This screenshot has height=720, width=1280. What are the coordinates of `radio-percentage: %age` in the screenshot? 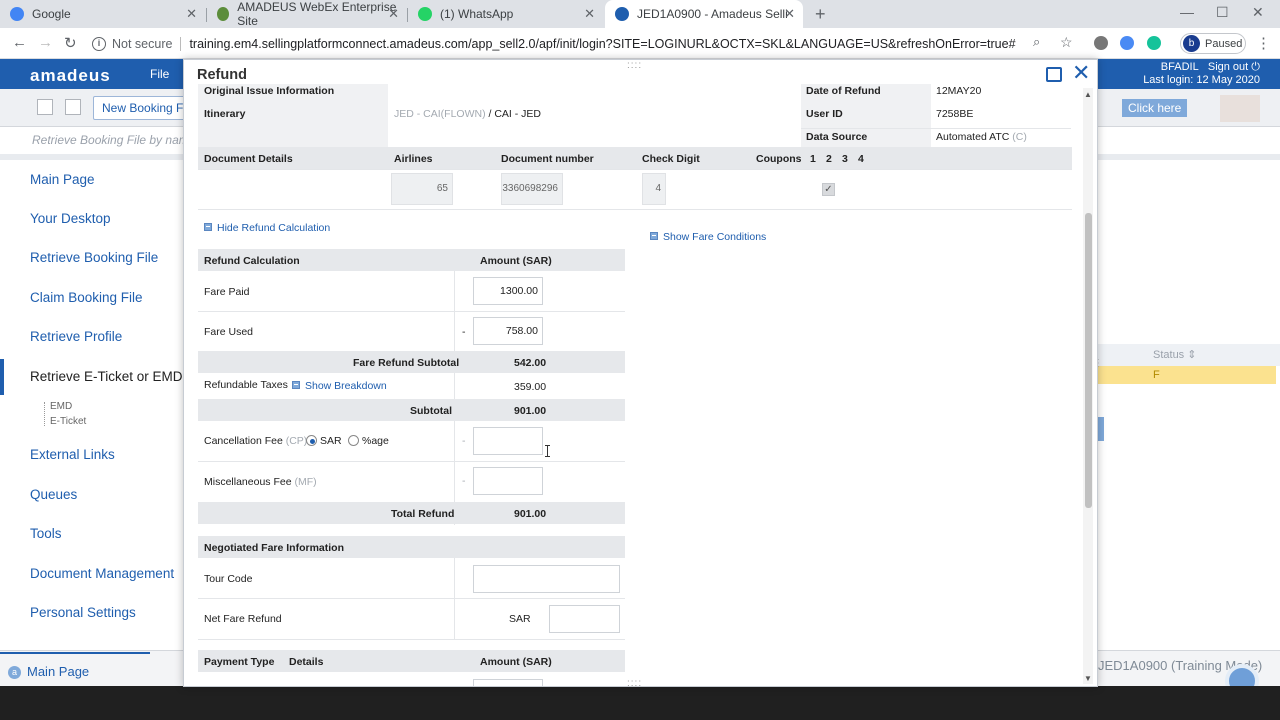 It's located at (368, 441).